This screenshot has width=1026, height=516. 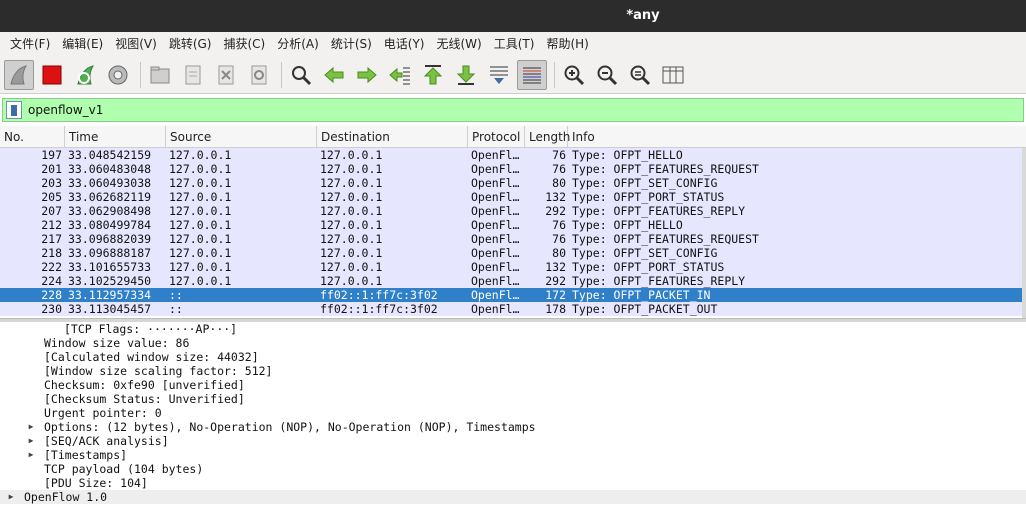 What do you see at coordinates (379, 295) in the screenshot?
I see `packet-cell-dst: ff02::1:ff7c:3f02` at bounding box center [379, 295].